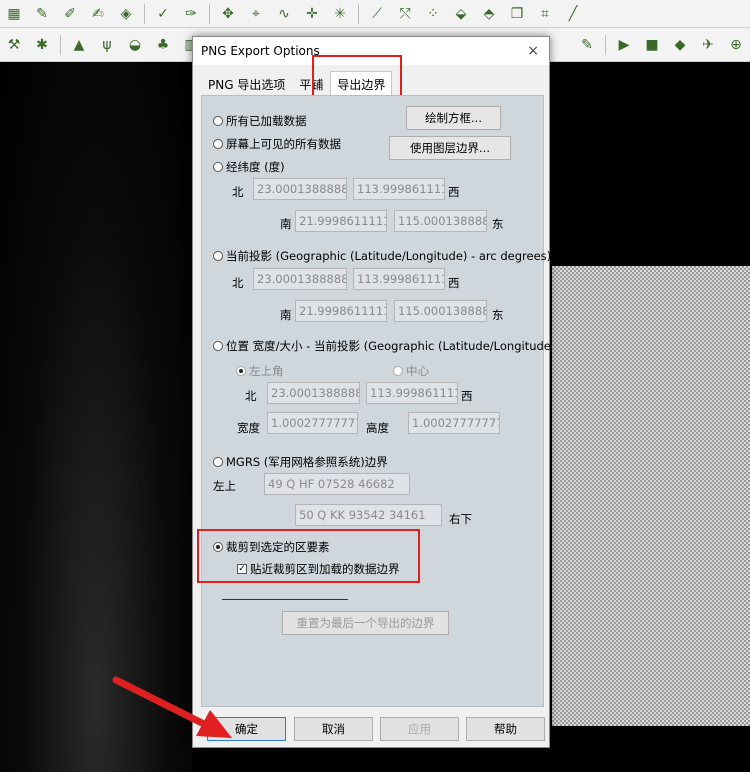  I want to click on top-left-label: 左上, so click(224, 486).